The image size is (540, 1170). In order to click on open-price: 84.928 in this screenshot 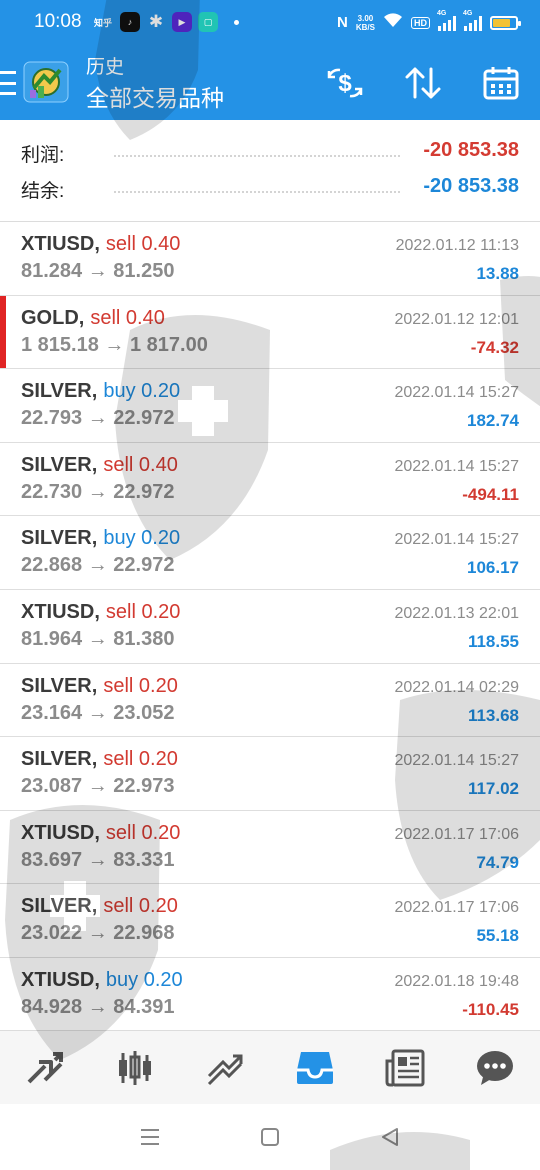, I will do `click(52, 1006)`.